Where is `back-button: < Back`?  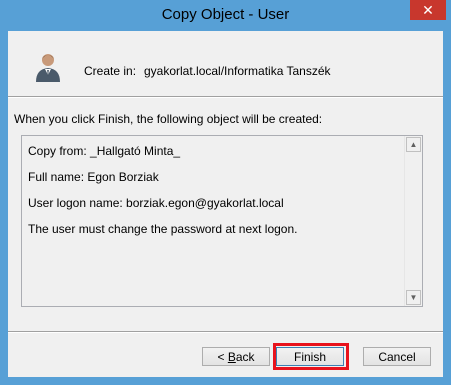 back-button: < Back is located at coordinates (236, 356).